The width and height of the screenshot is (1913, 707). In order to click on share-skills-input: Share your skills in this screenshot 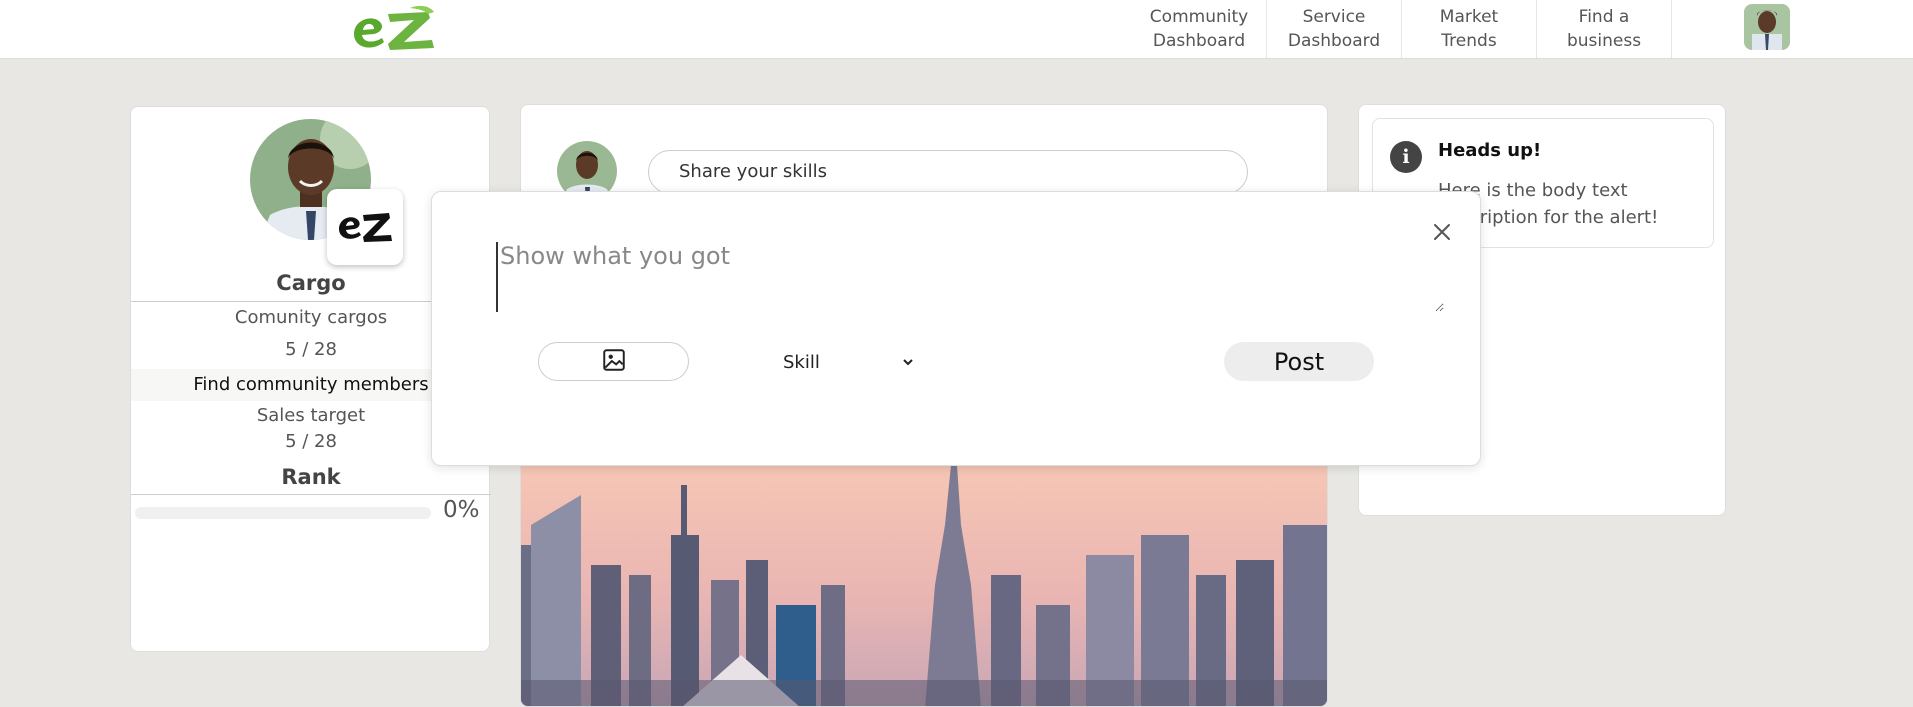, I will do `click(948, 172)`.